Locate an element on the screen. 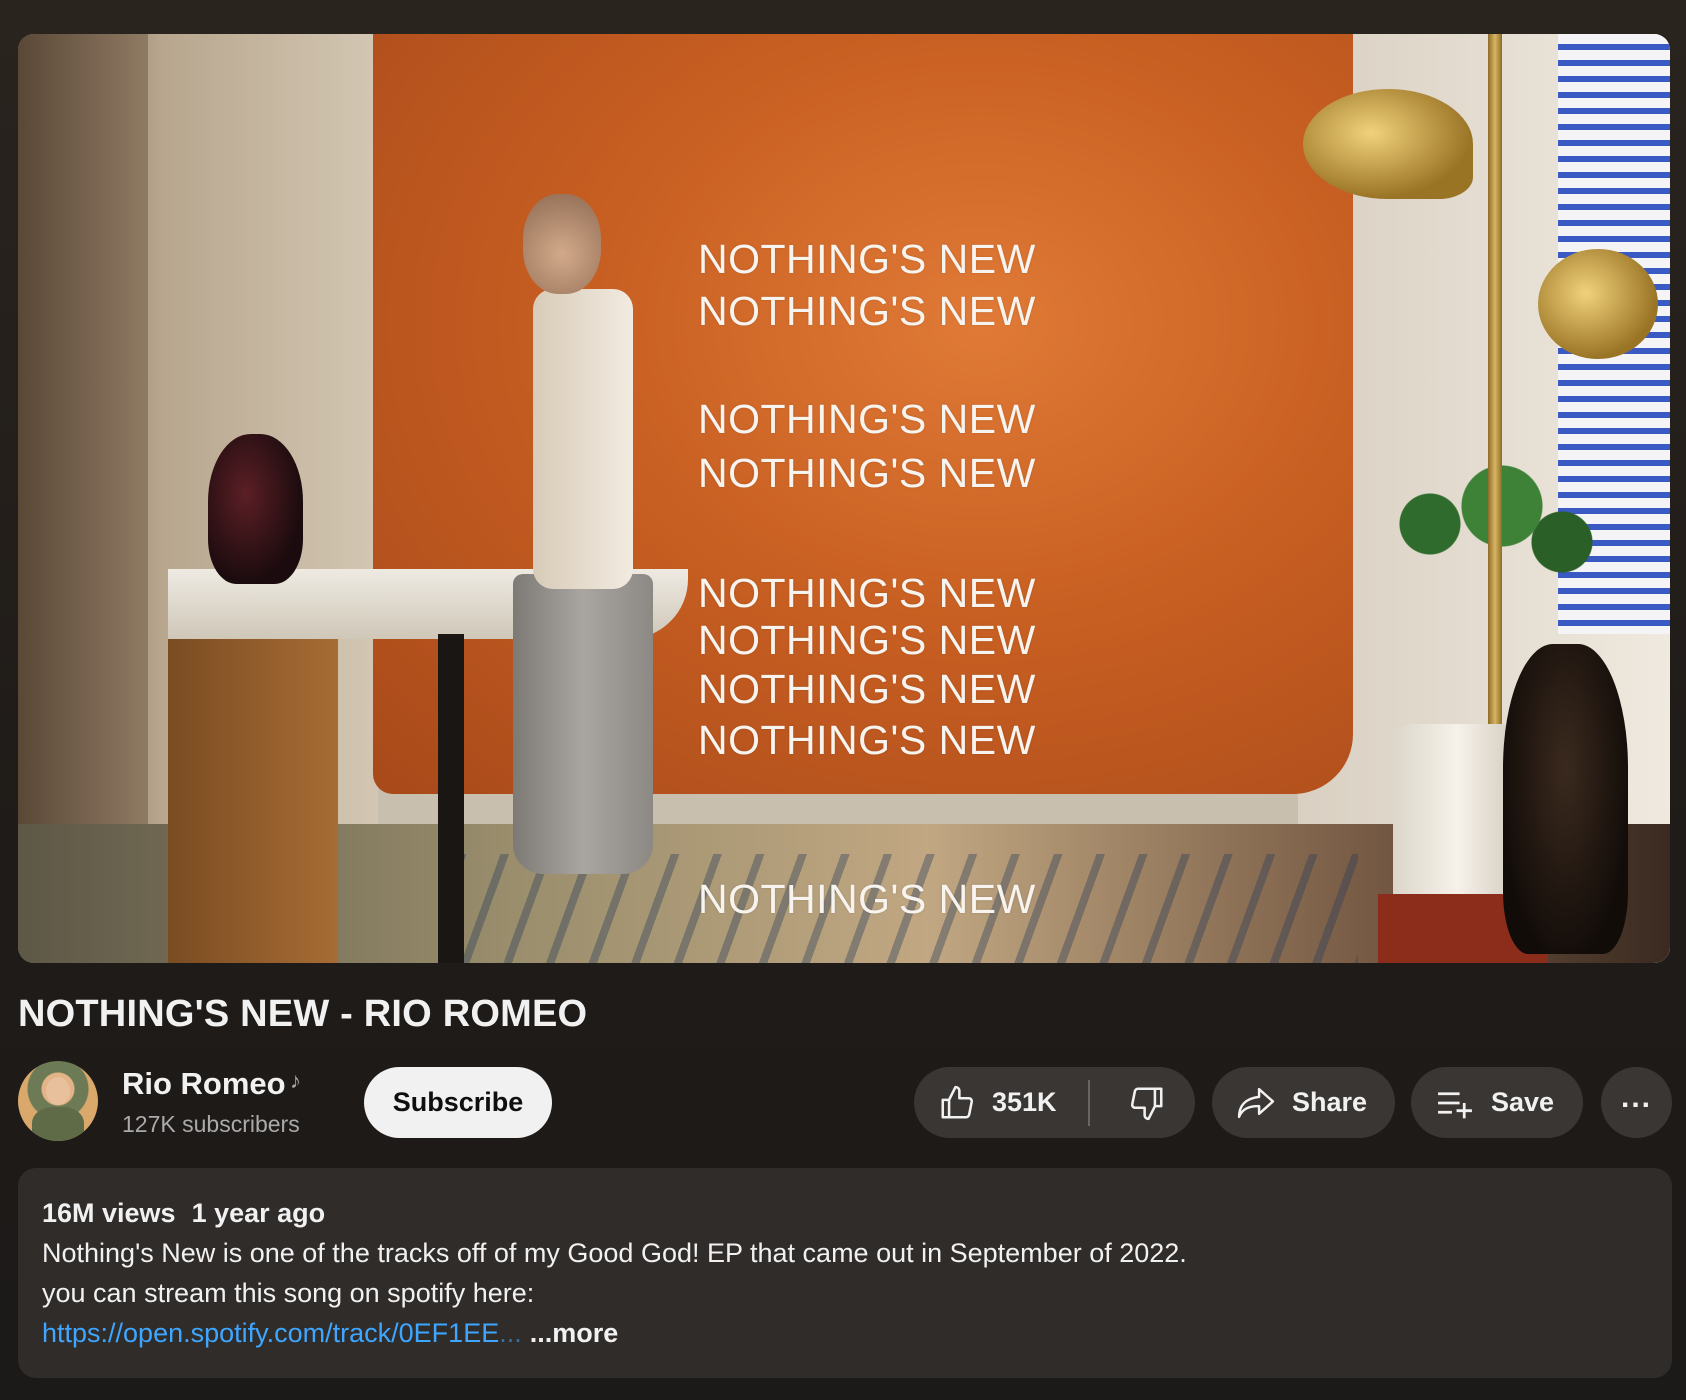 This screenshot has width=1686, height=1400. thumbs-down-icon is located at coordinates (1146, 1103).